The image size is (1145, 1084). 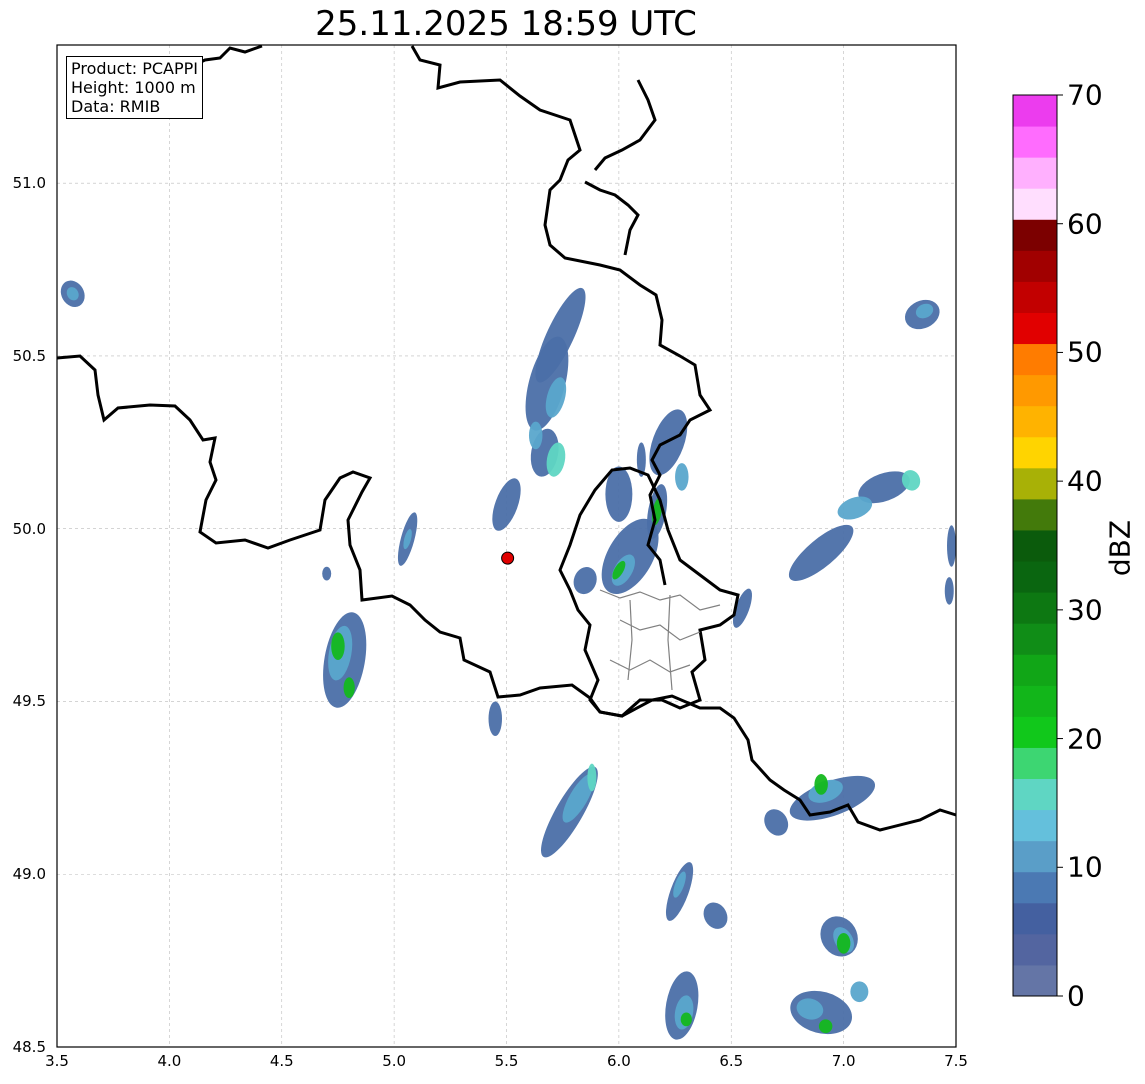 What do you see at coordinates (1085, 481) in the screenshot?
I see `colorbar-tick-label: 40` at bounding box center [1085, 481].